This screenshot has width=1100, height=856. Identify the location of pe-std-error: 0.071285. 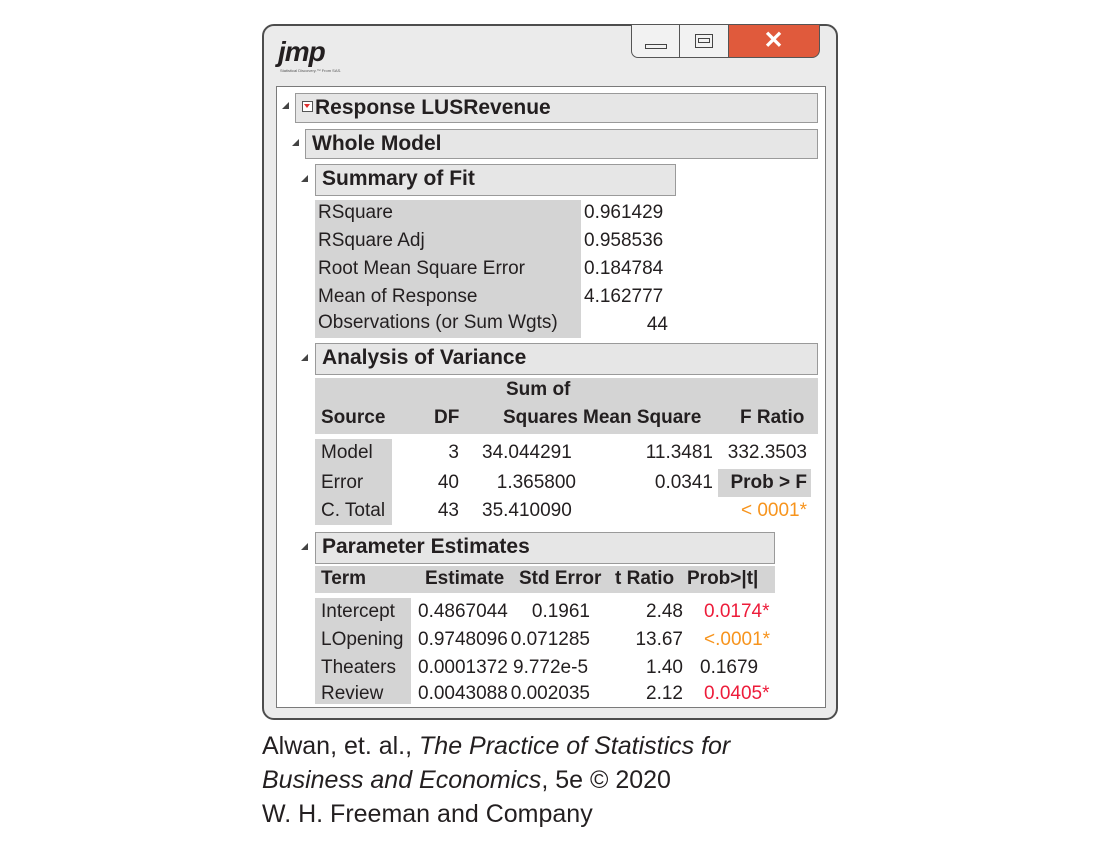
(550, 639).